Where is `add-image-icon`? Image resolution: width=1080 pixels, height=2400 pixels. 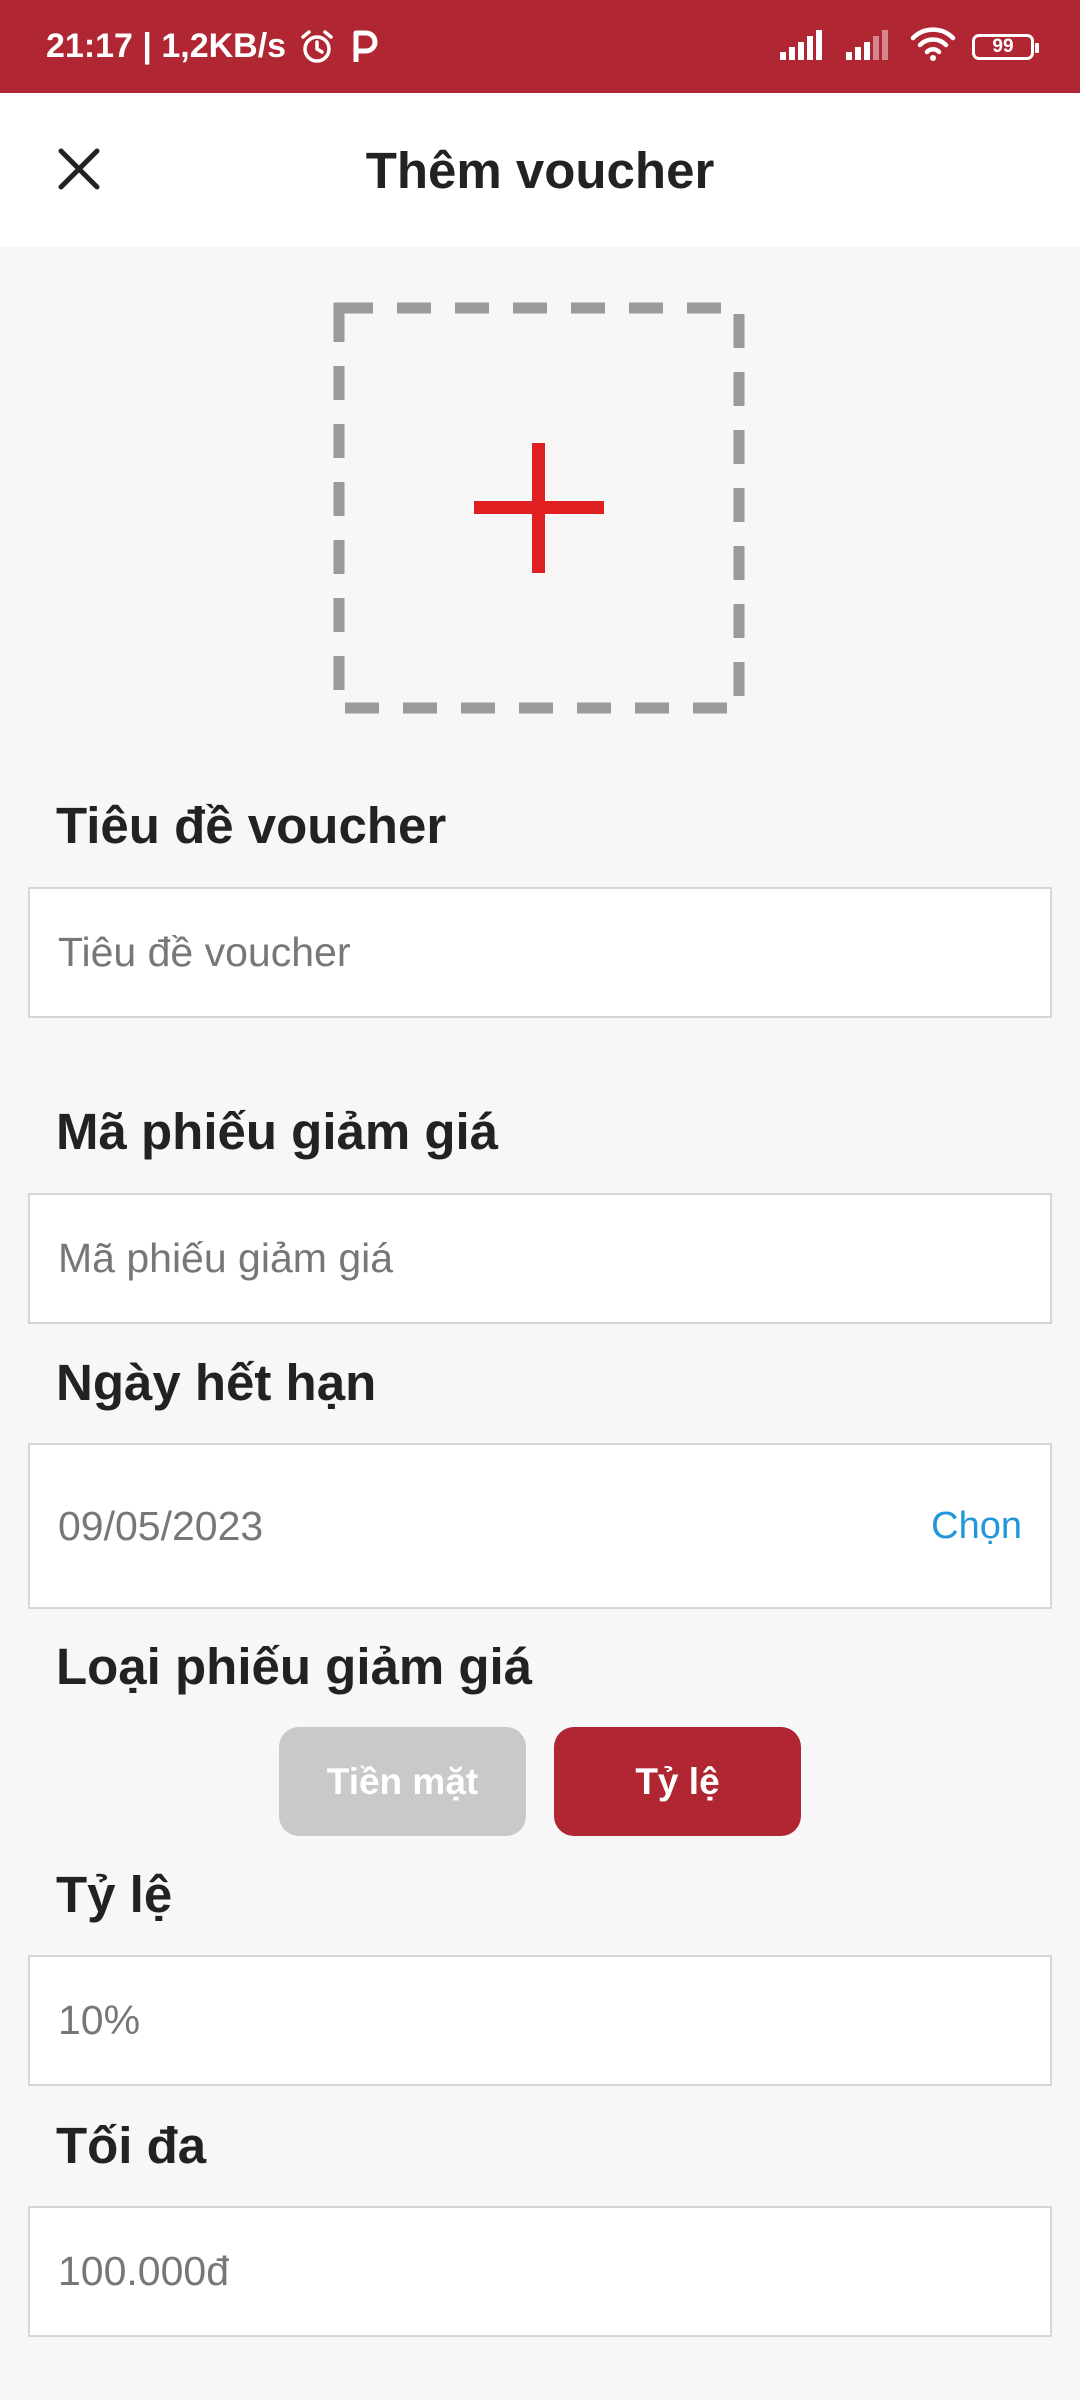
add-image-icon is located at coordinates (539, 508).